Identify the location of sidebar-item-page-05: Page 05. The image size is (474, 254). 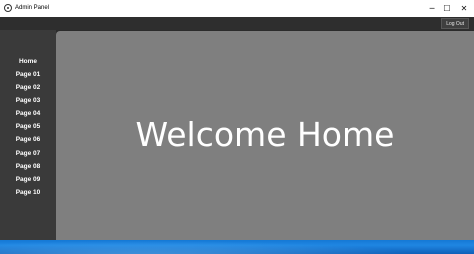
(28, 126).